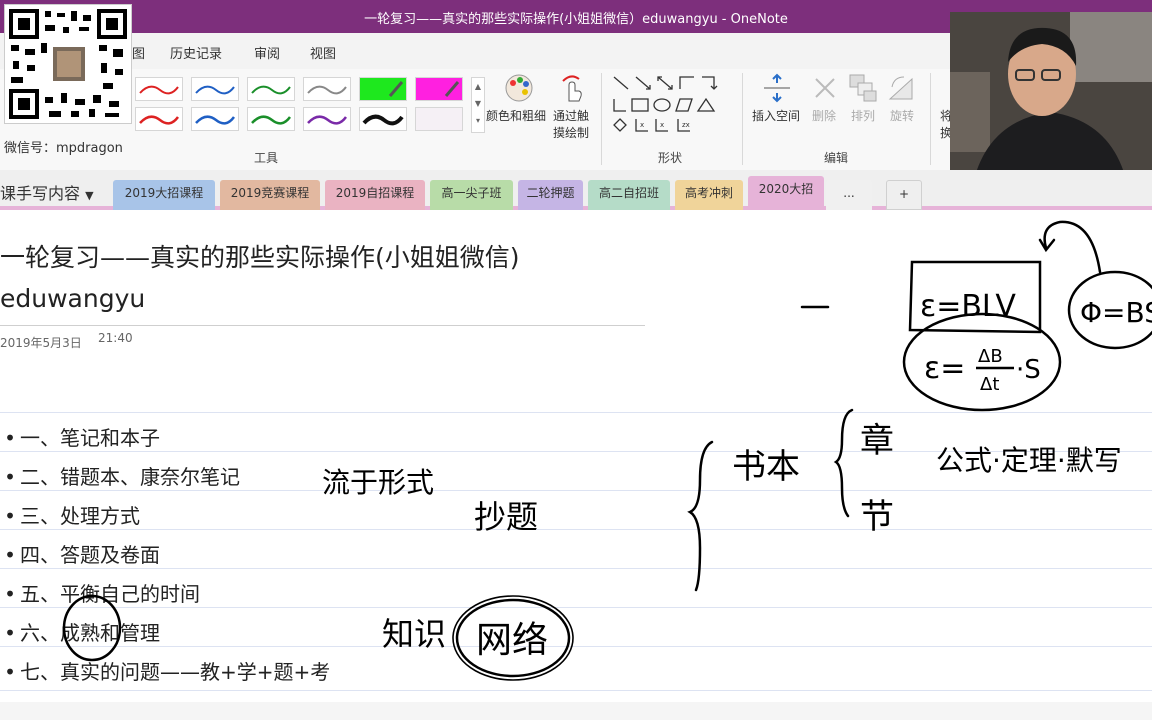 The width and height of the screenshot is (1152, 720). What do you see at coordinates (439, 89) in the screenshot?
I see `highlighter-magenta` at bounding box center [439, 89].